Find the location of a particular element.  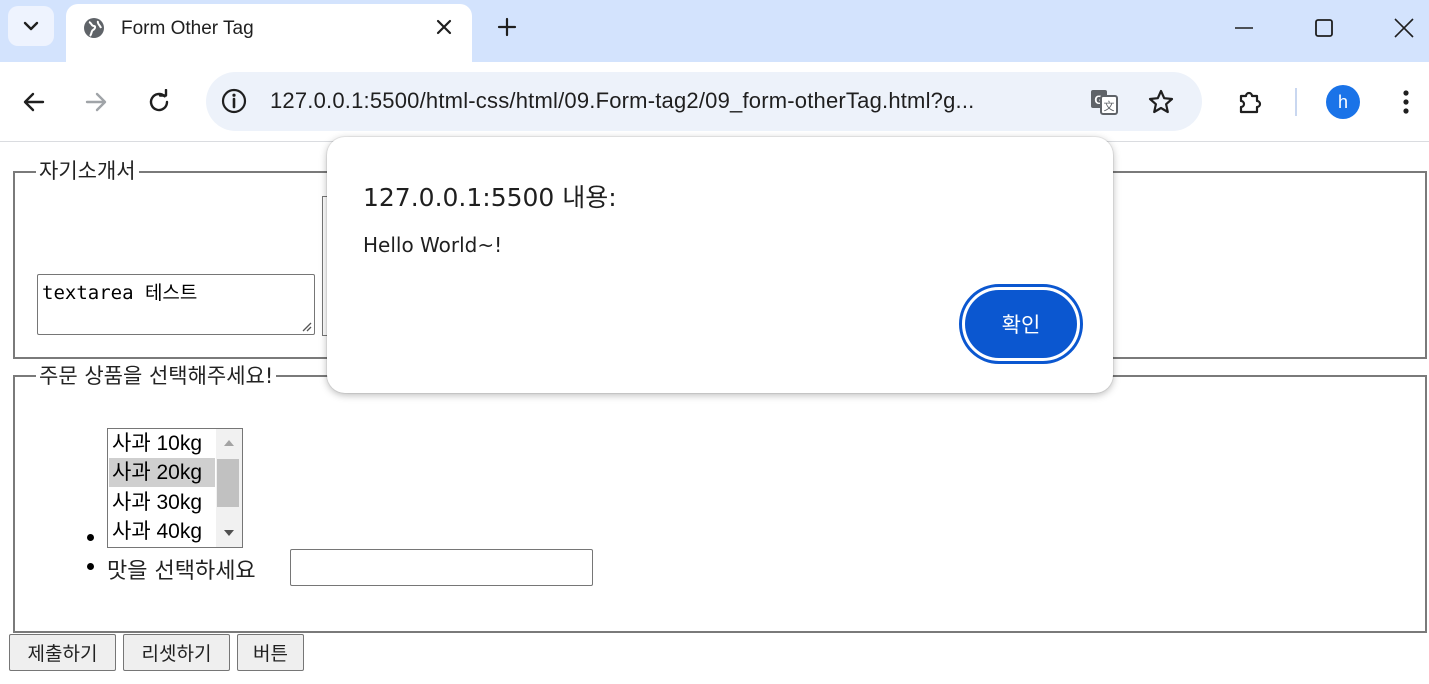

fieldset-intro-legend: 자기소개서 is located at coordinates (87, 171).